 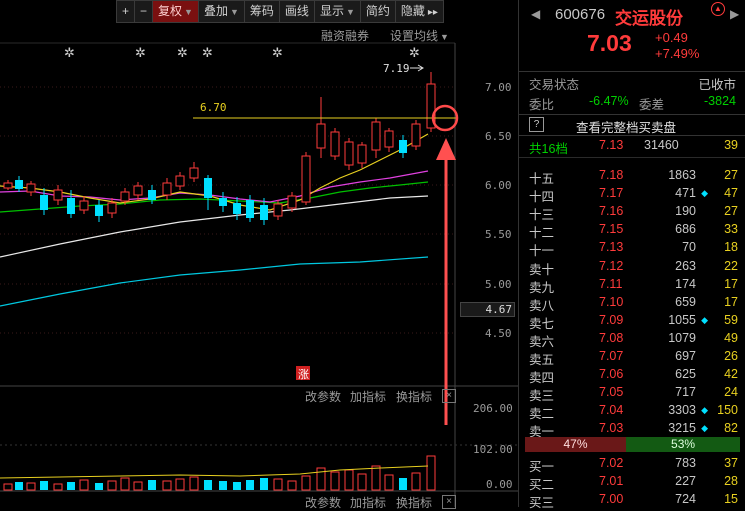 What do you see at coordinates (611, 211) in the screenshot?
I see `level-price: 7.16` at bounding box center [611, 211].